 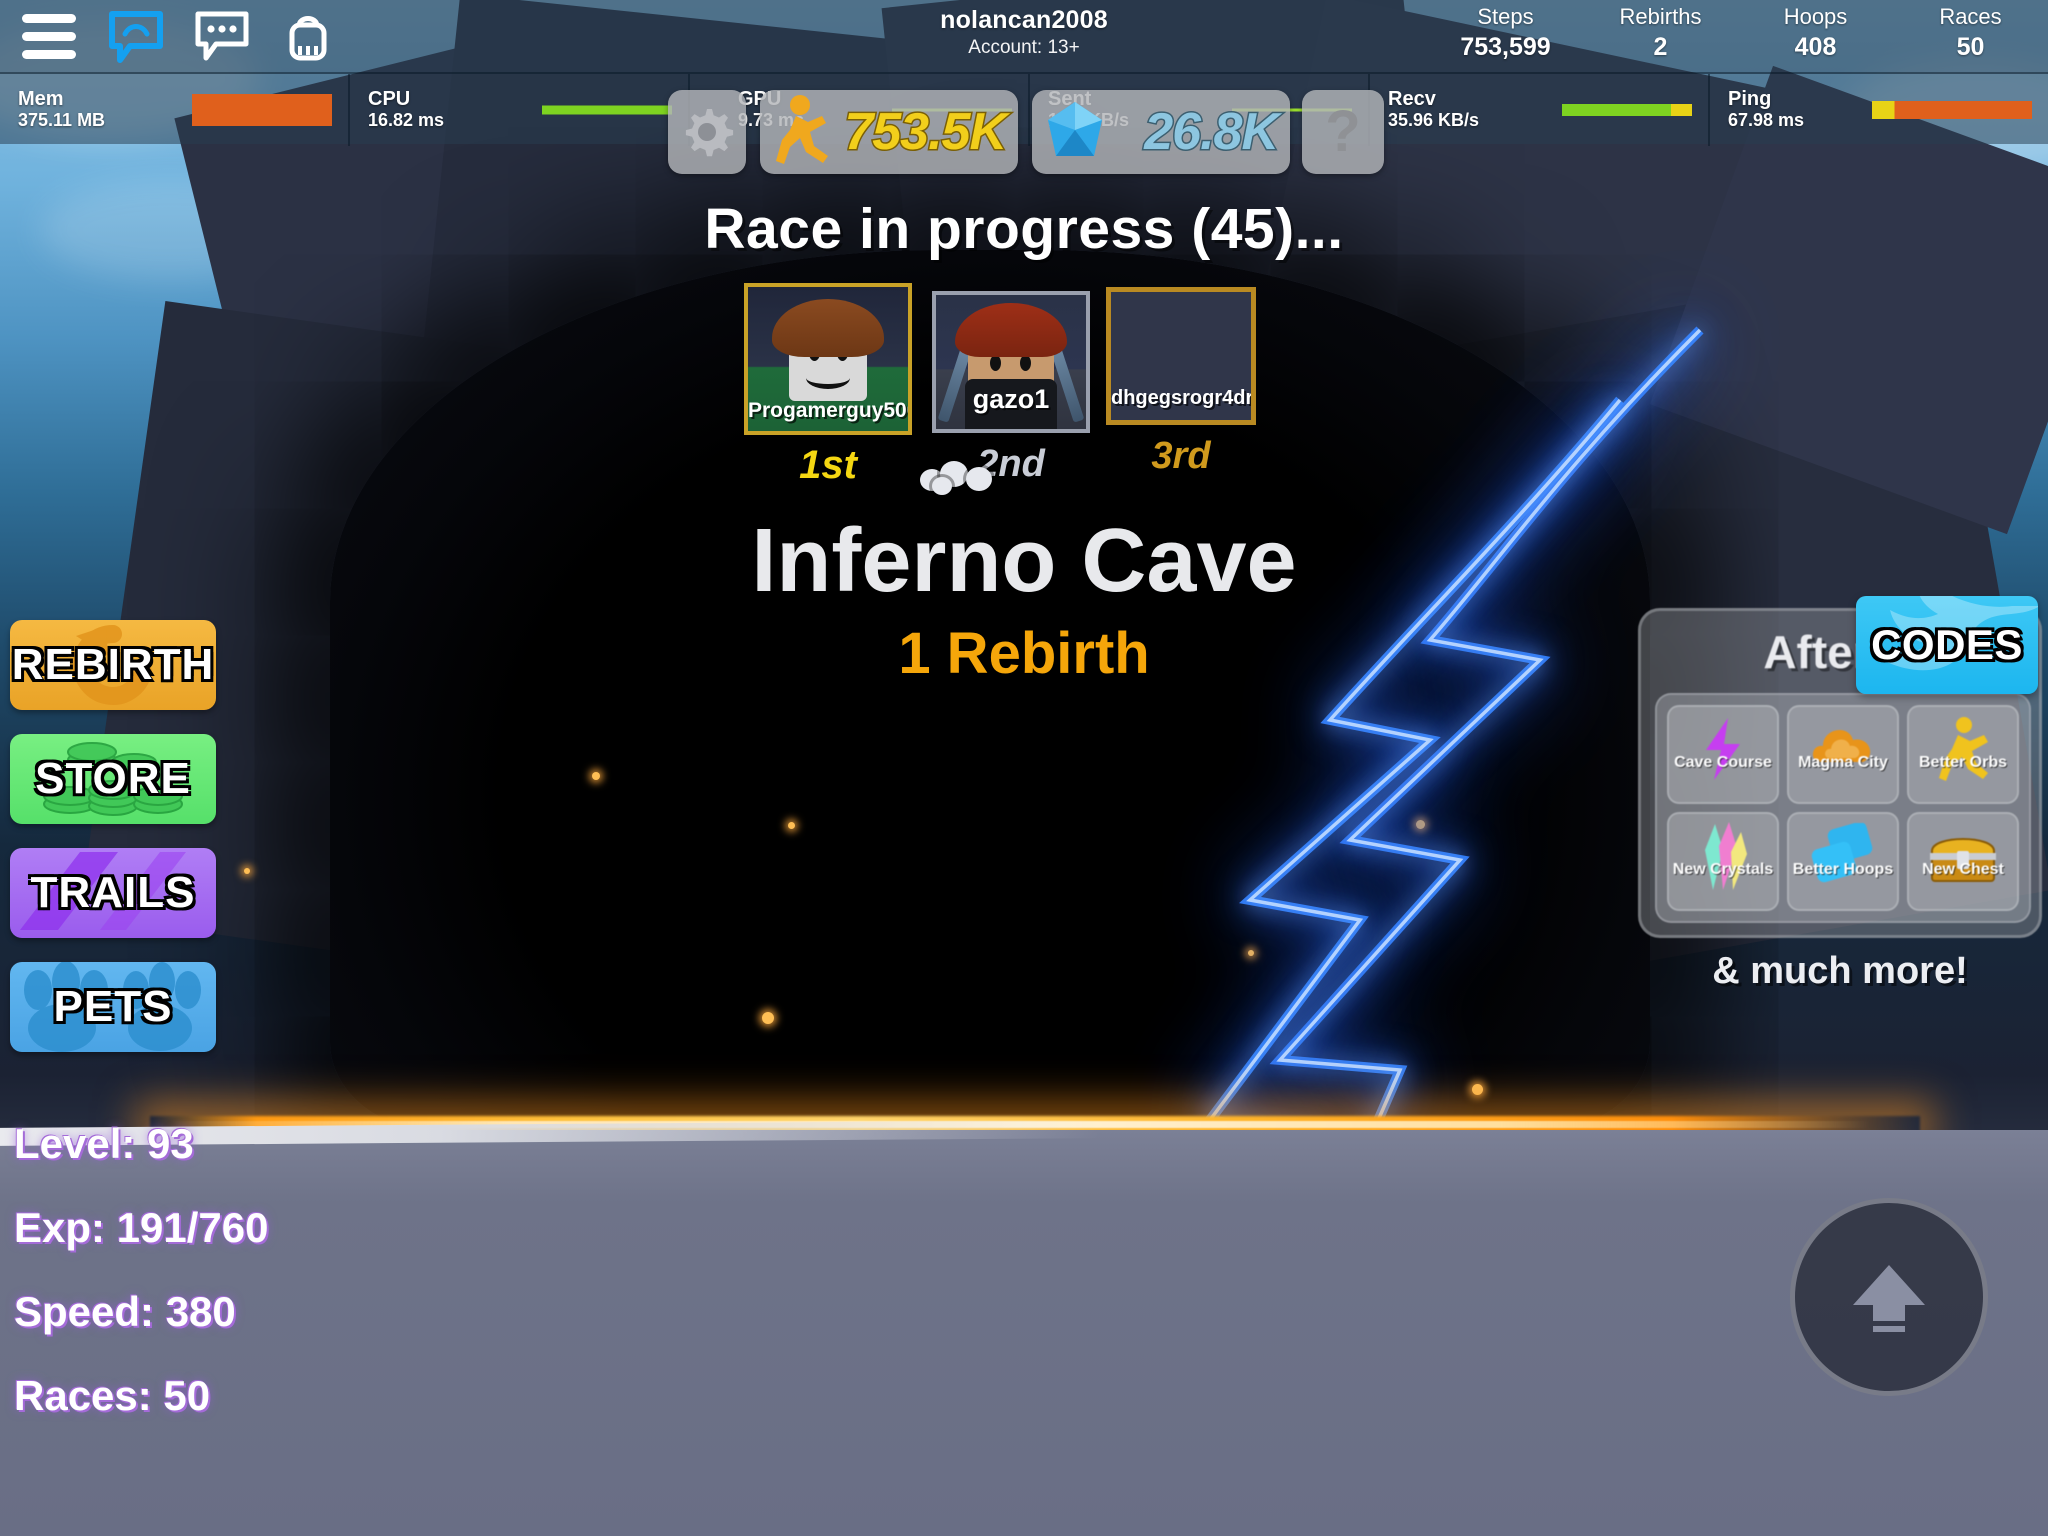 What do you see at coordinates (1024, 20) in the screenshot?
I see `username-label: nolancan2008` at bounding box center [1024, 20].